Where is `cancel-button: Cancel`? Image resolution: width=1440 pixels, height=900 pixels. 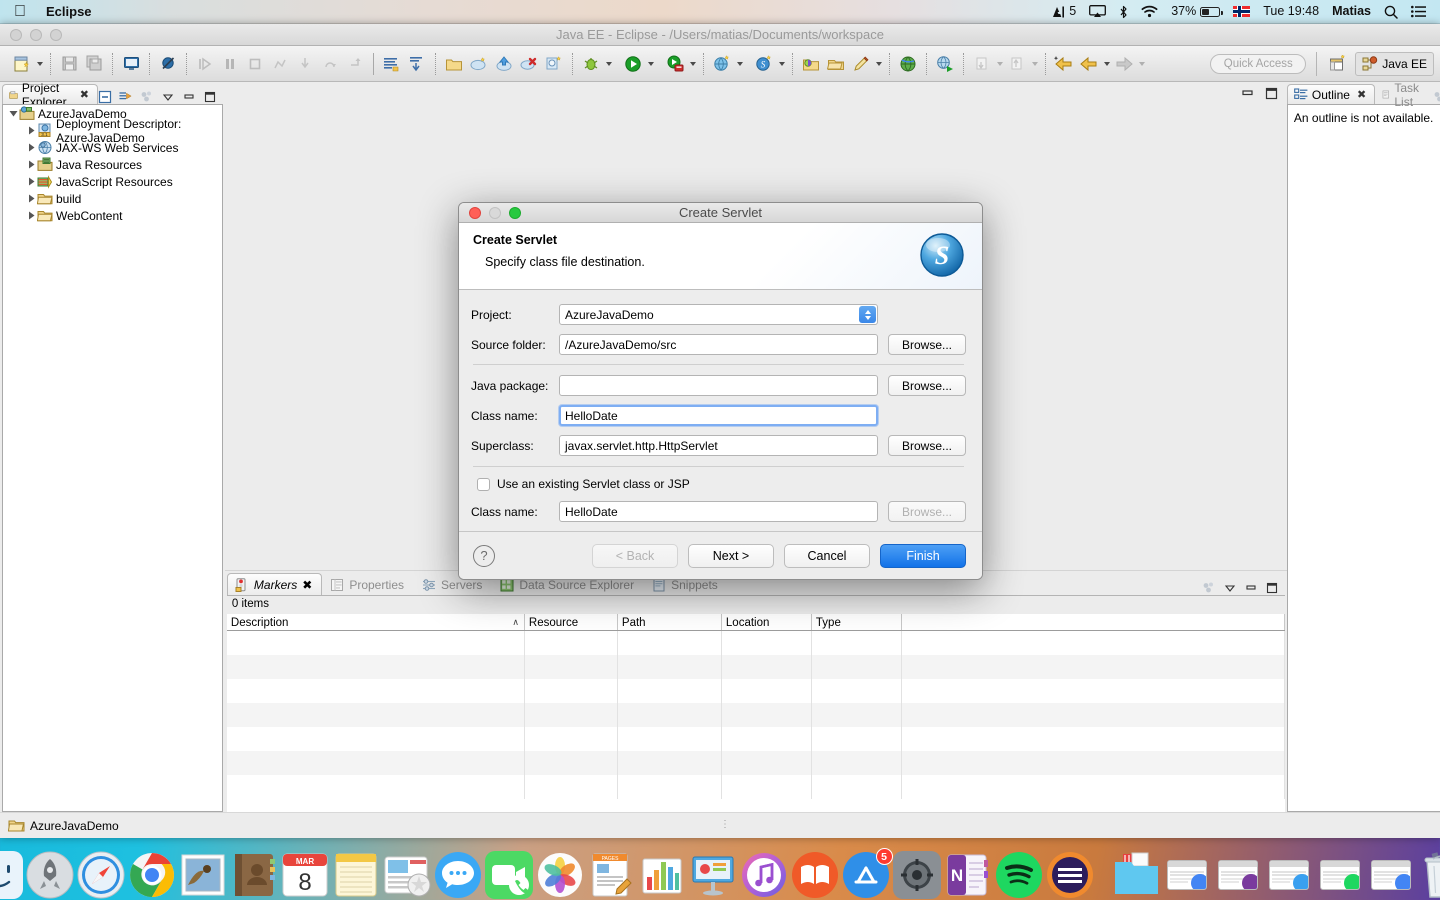
cancel-button: Cancel is located at coordinates (827, 555).